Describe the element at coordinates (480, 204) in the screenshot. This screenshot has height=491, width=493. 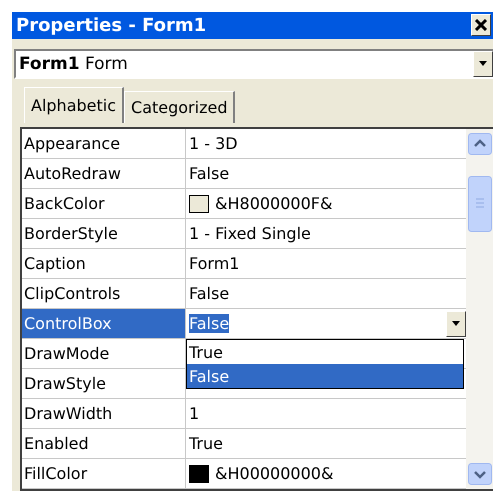
I see `scroll-thumb` at that location.